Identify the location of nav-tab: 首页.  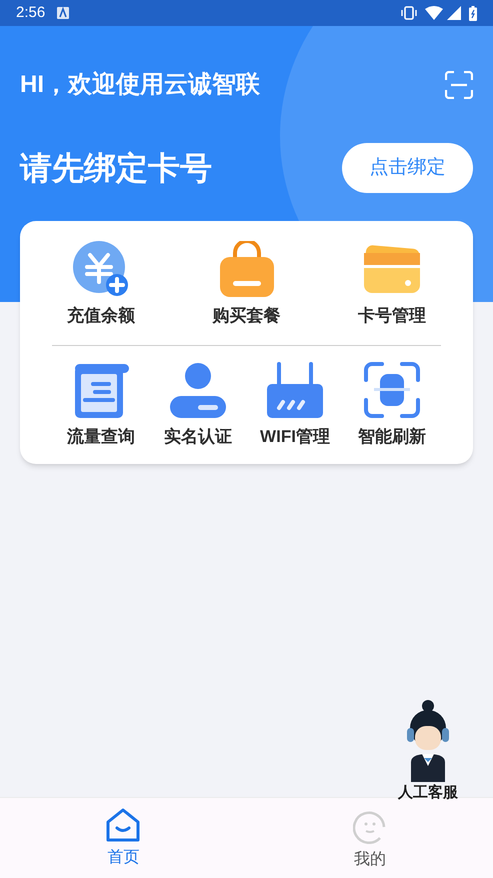
(123, 858).